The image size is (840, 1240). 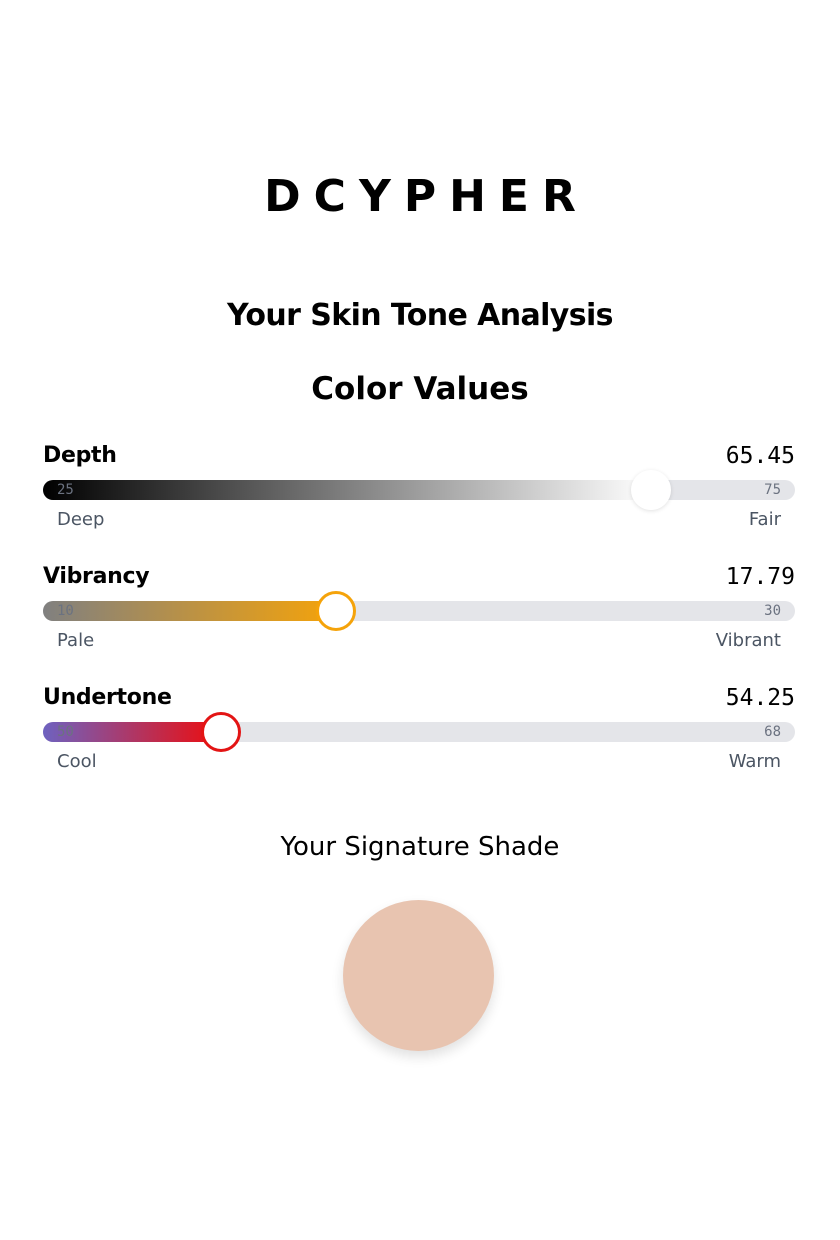 What do you see at coordinates (760, 456) in the screenshot?
I see `metric-value: 65.45` at bounding box center [760, 456].